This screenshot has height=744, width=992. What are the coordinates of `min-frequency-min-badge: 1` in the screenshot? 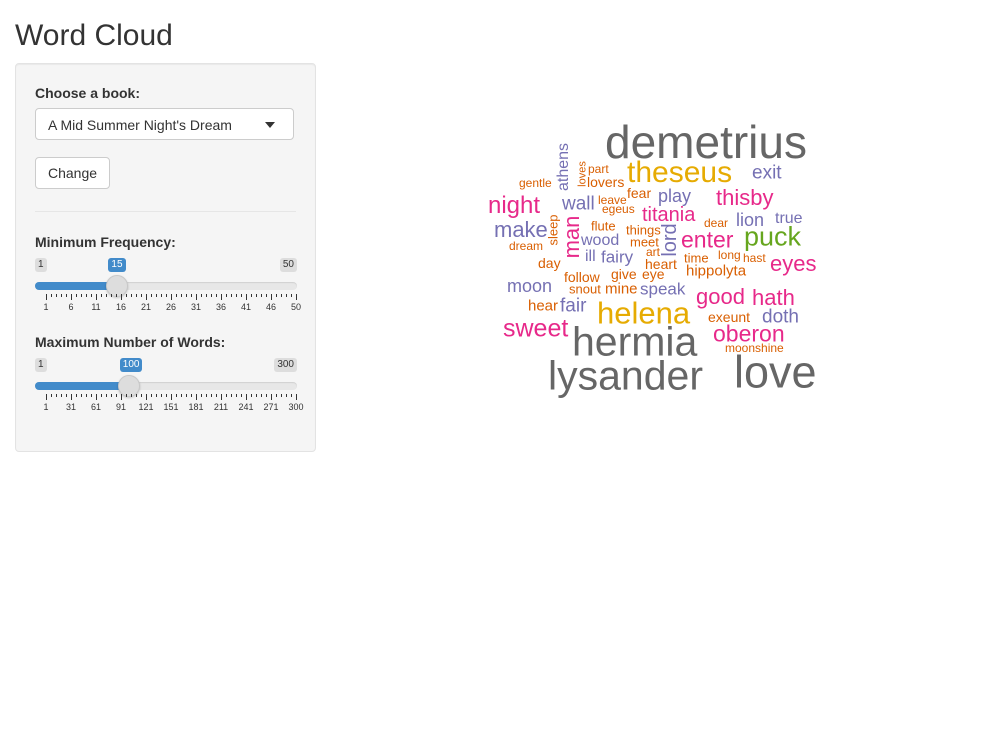 It's located at (41, 265).